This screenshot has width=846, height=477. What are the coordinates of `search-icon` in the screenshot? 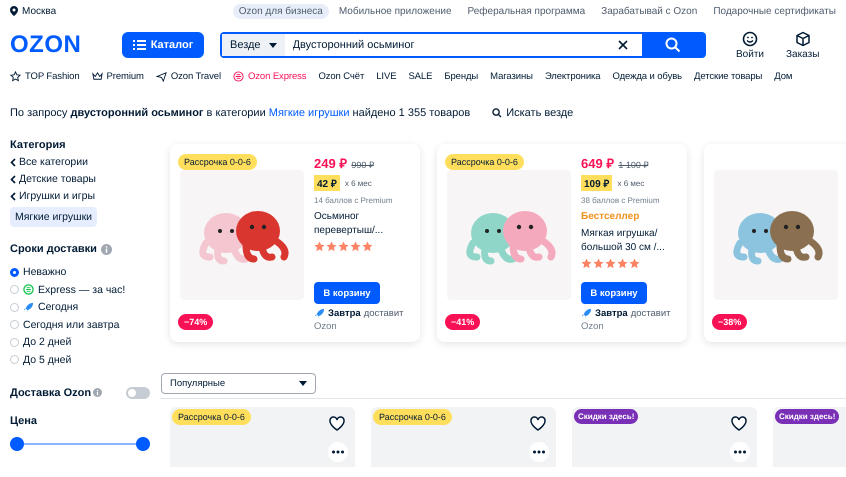 It's located at (497, 113).